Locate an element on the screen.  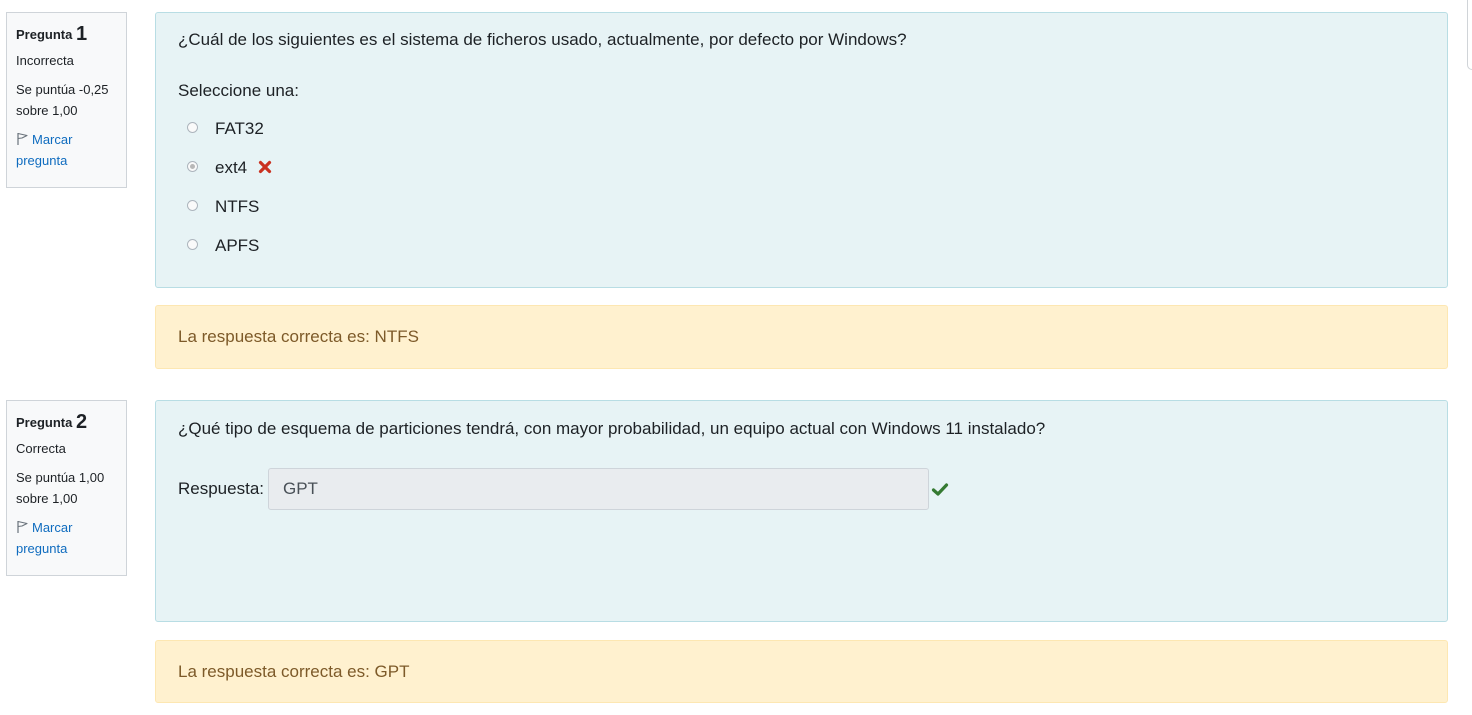
cross-icon is located at coordinates (264, 167).